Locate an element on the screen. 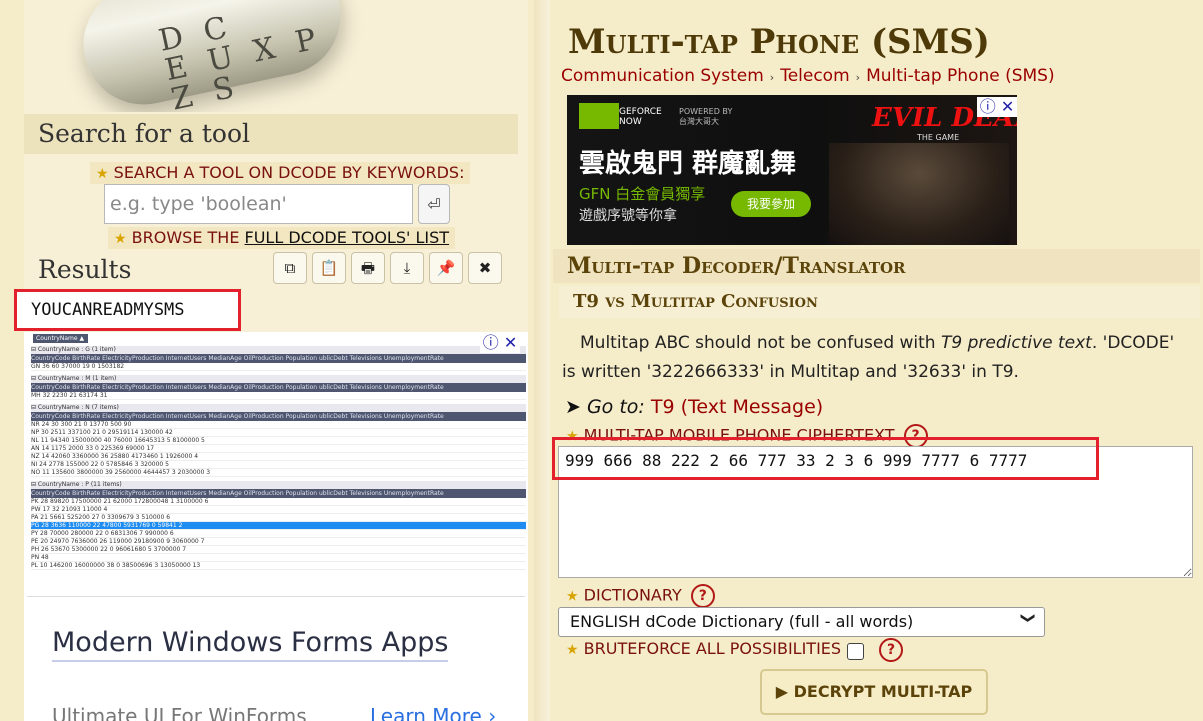  grid-row: PN 48 is located at coordinates (278, 558).